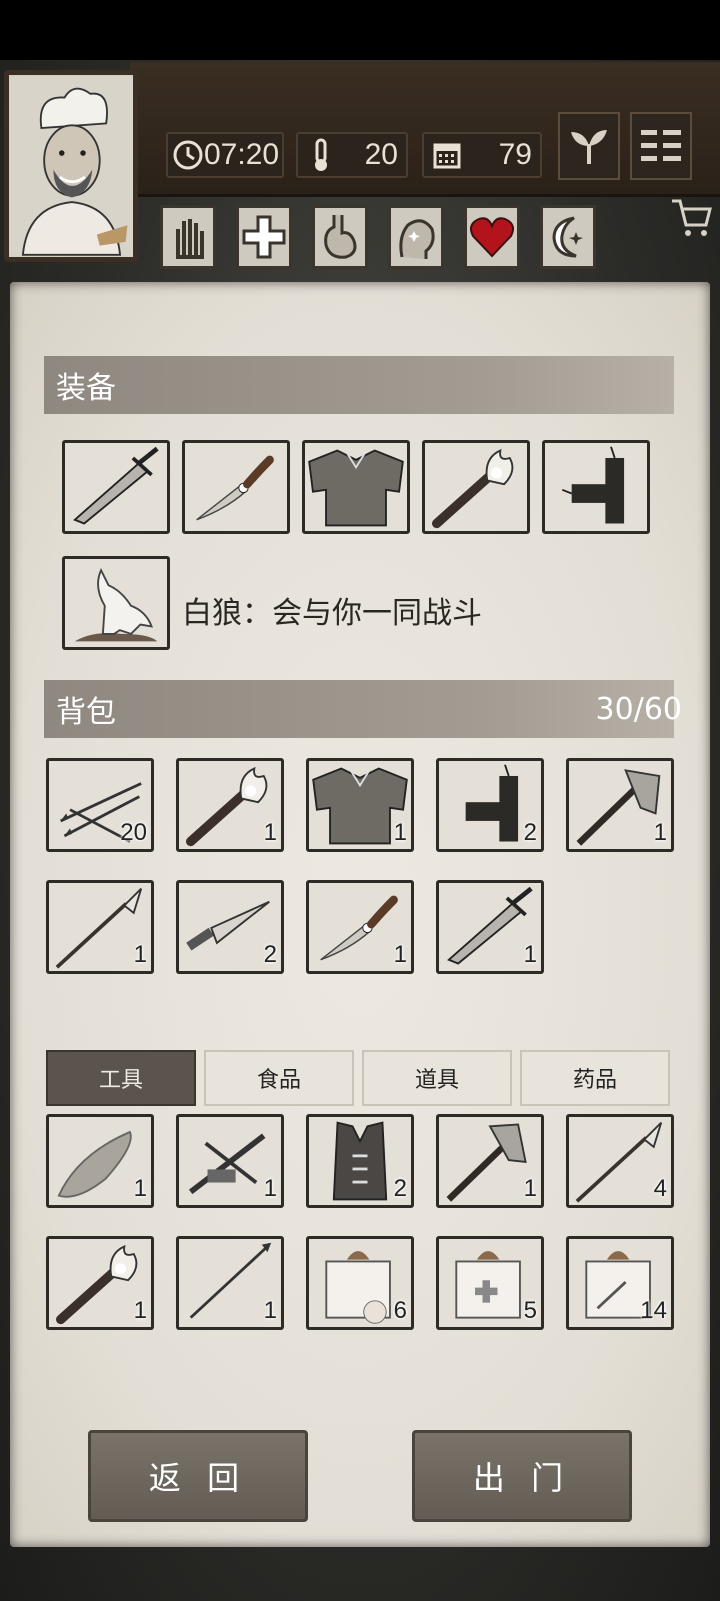  What do you see at coordinates (359, 385) in the screenshot?
I see `equipment-header: 装备` at bounding box center [359, 385].